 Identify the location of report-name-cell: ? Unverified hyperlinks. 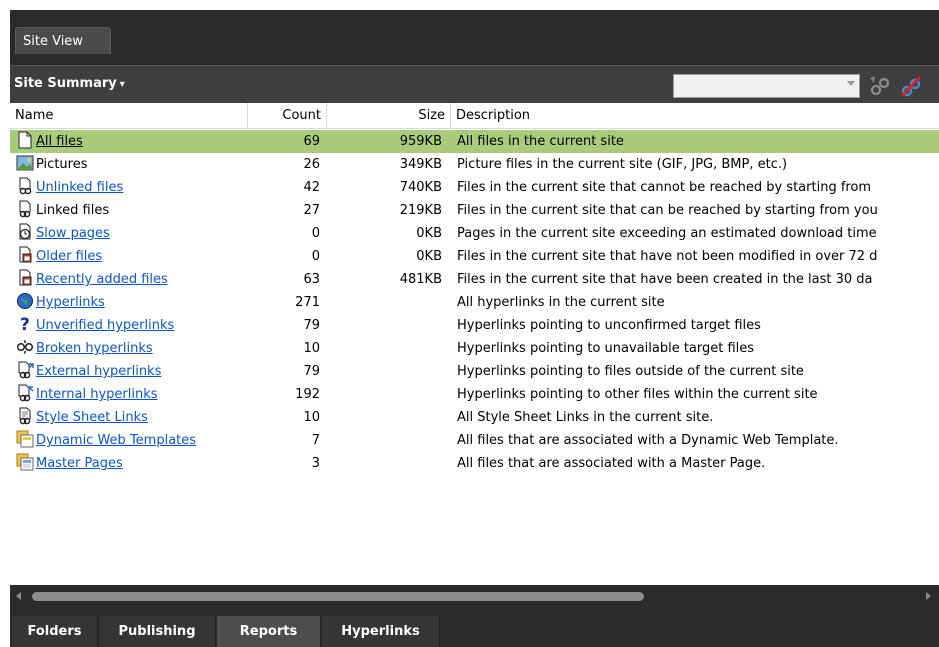
(132, 325).